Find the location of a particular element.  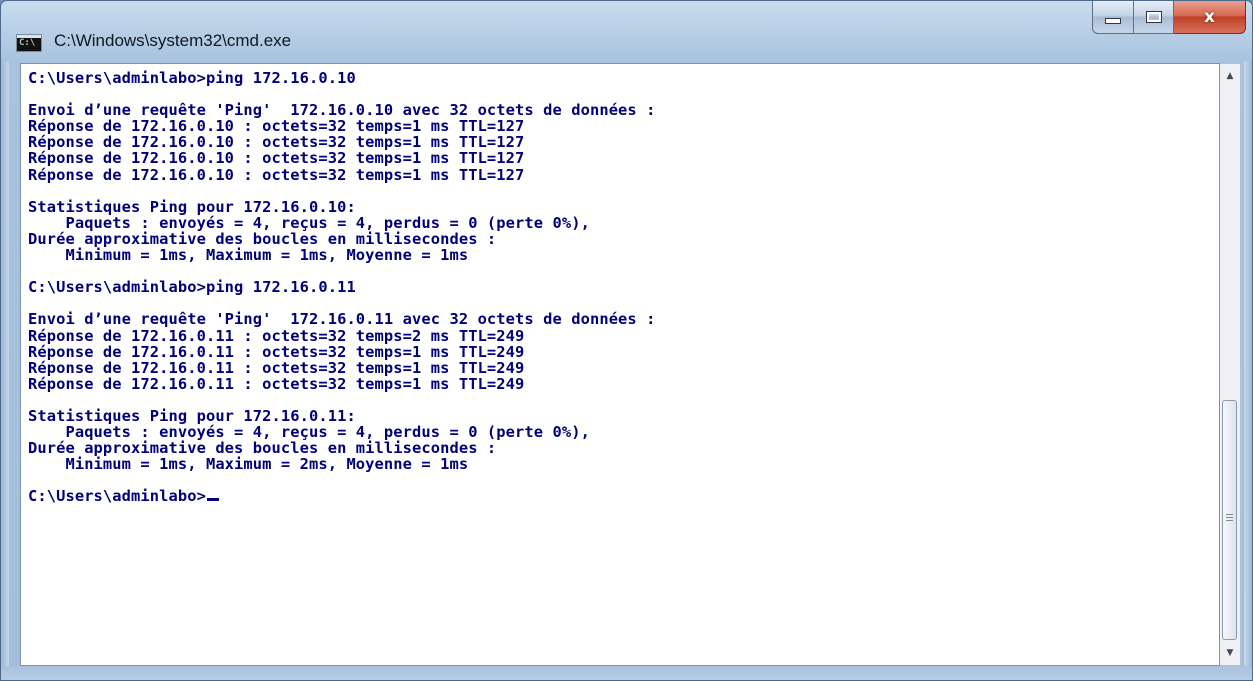

close-button: x is located at coordinates (1210, 17).